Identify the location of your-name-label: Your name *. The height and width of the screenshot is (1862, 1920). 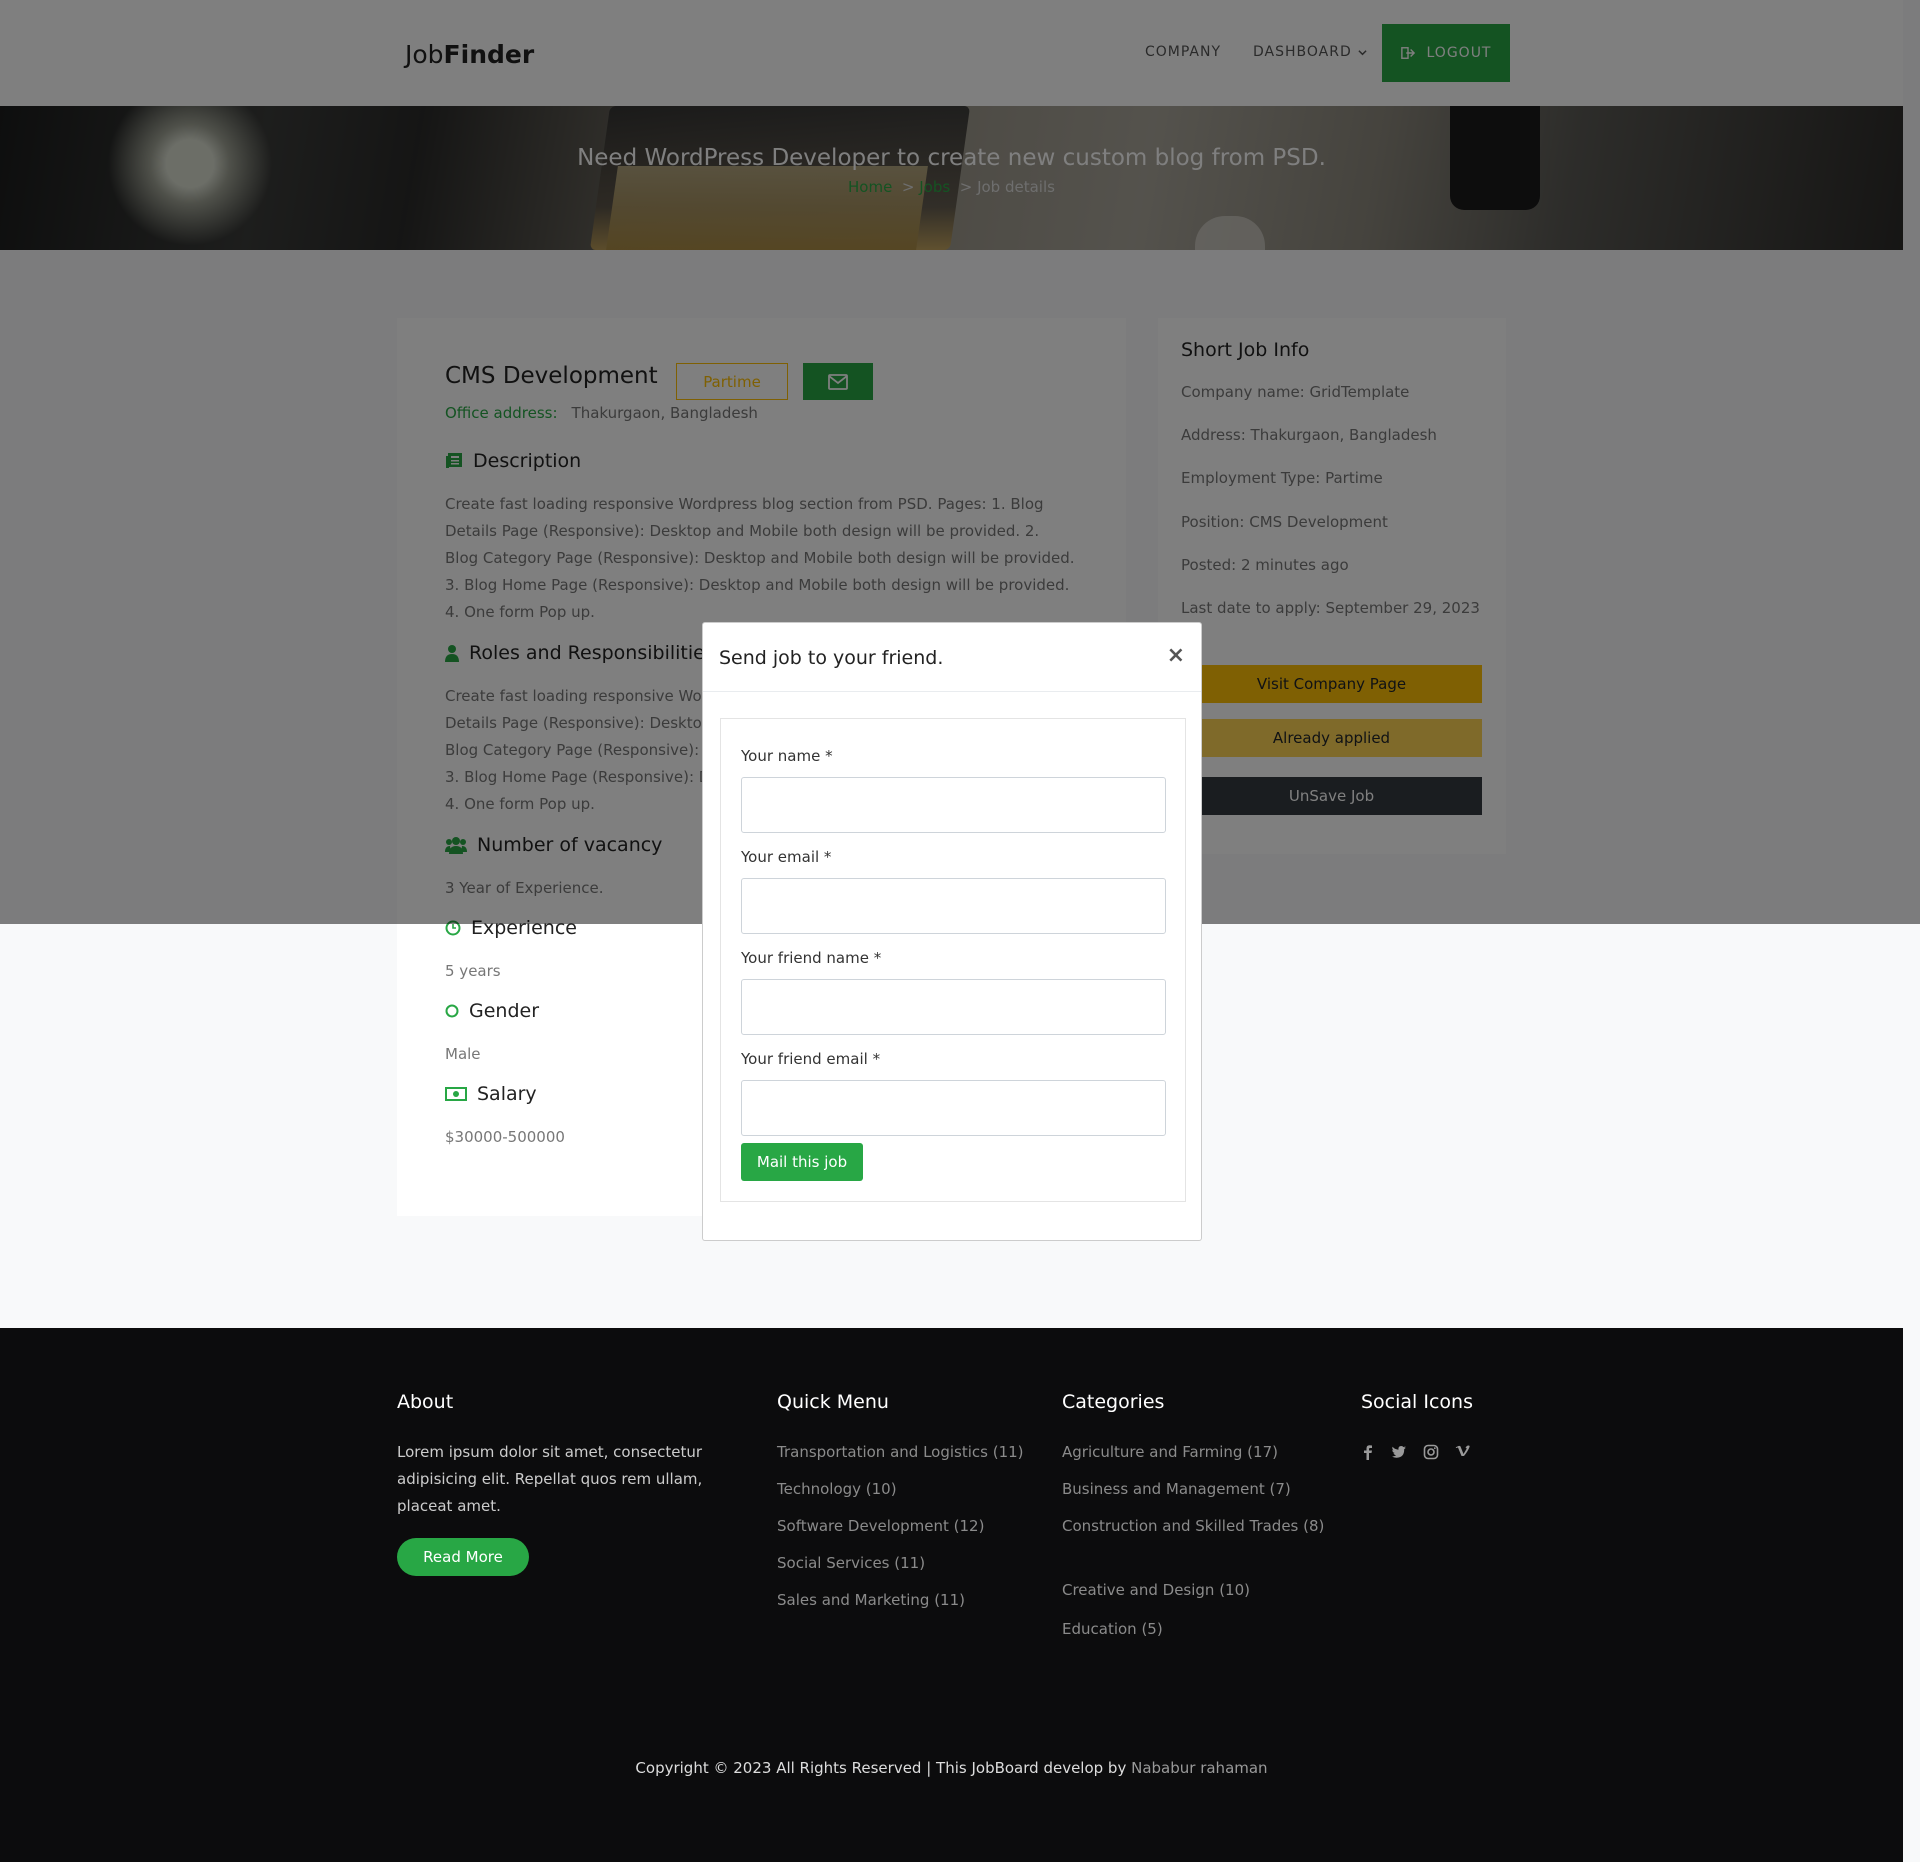
(787, 756).